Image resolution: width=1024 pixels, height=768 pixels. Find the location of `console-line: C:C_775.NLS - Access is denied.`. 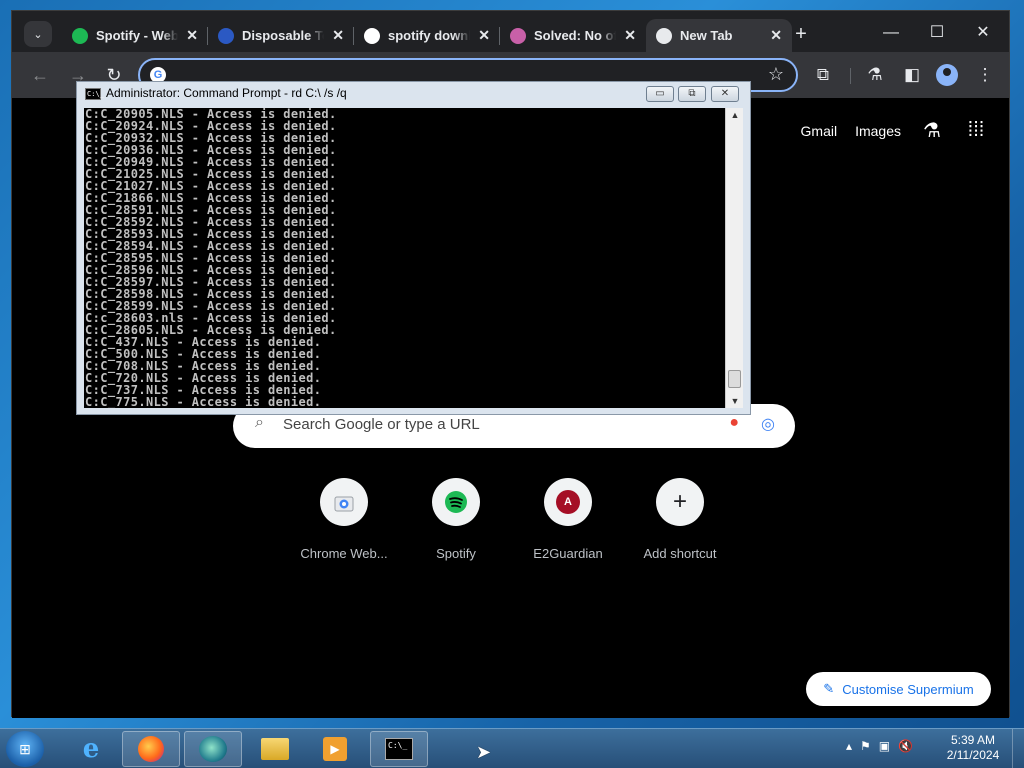

console-line: C:C_775.NLS - Access is denied. is located at coordinates (203, 401).